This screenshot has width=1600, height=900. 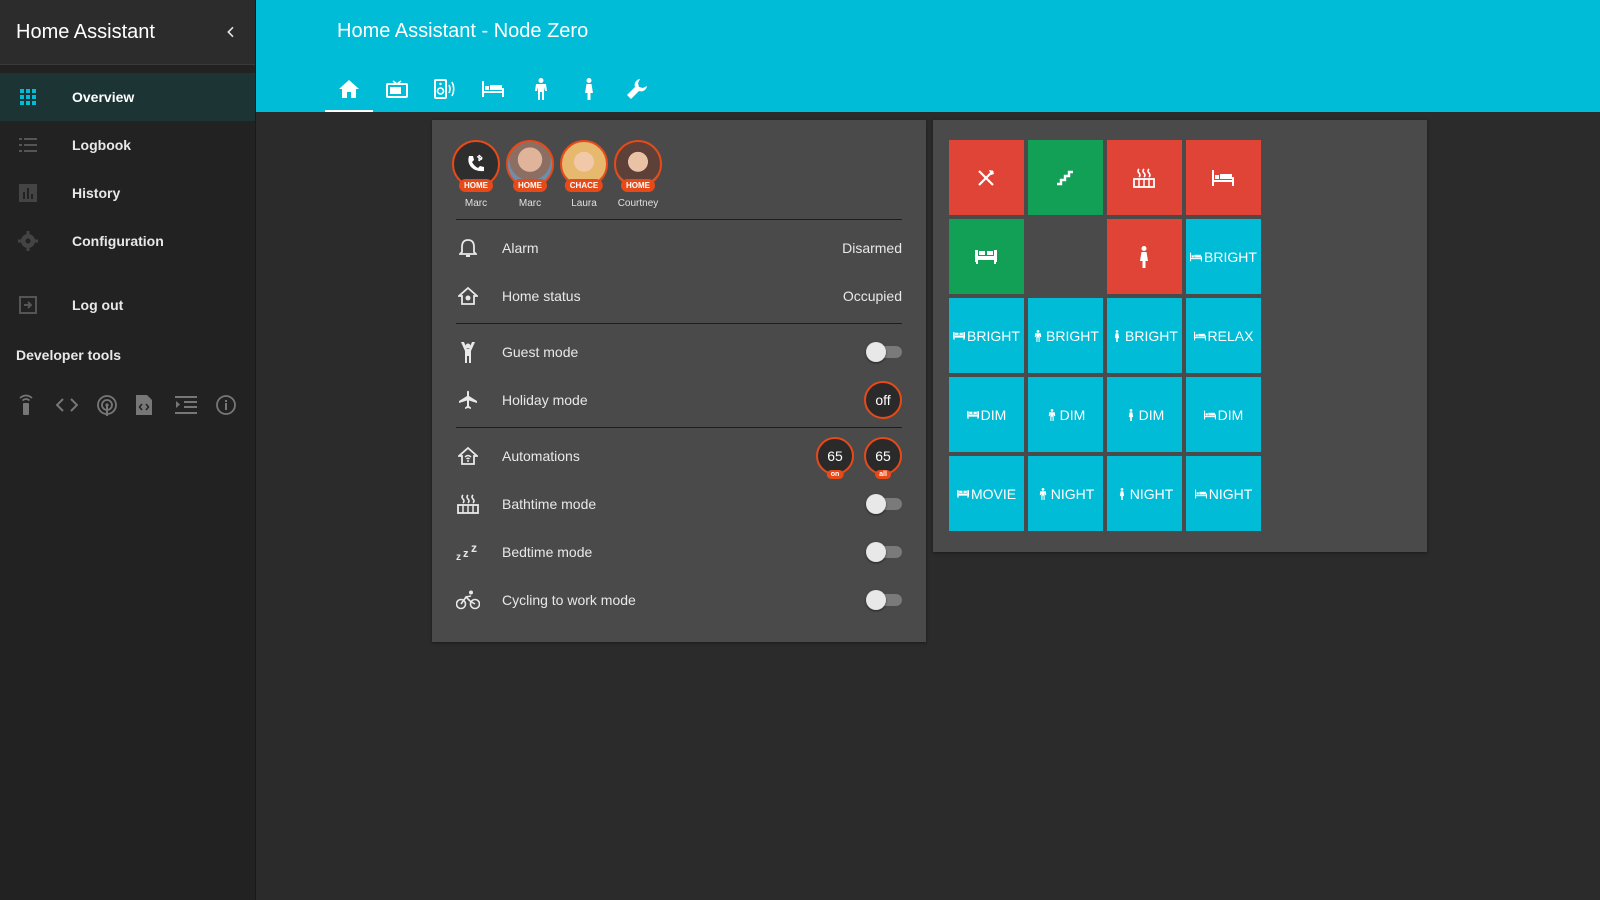 What do you see at coordinates (36, 405) in the screenshot?
I see `remote-icon` at bounding box center [36, 405].